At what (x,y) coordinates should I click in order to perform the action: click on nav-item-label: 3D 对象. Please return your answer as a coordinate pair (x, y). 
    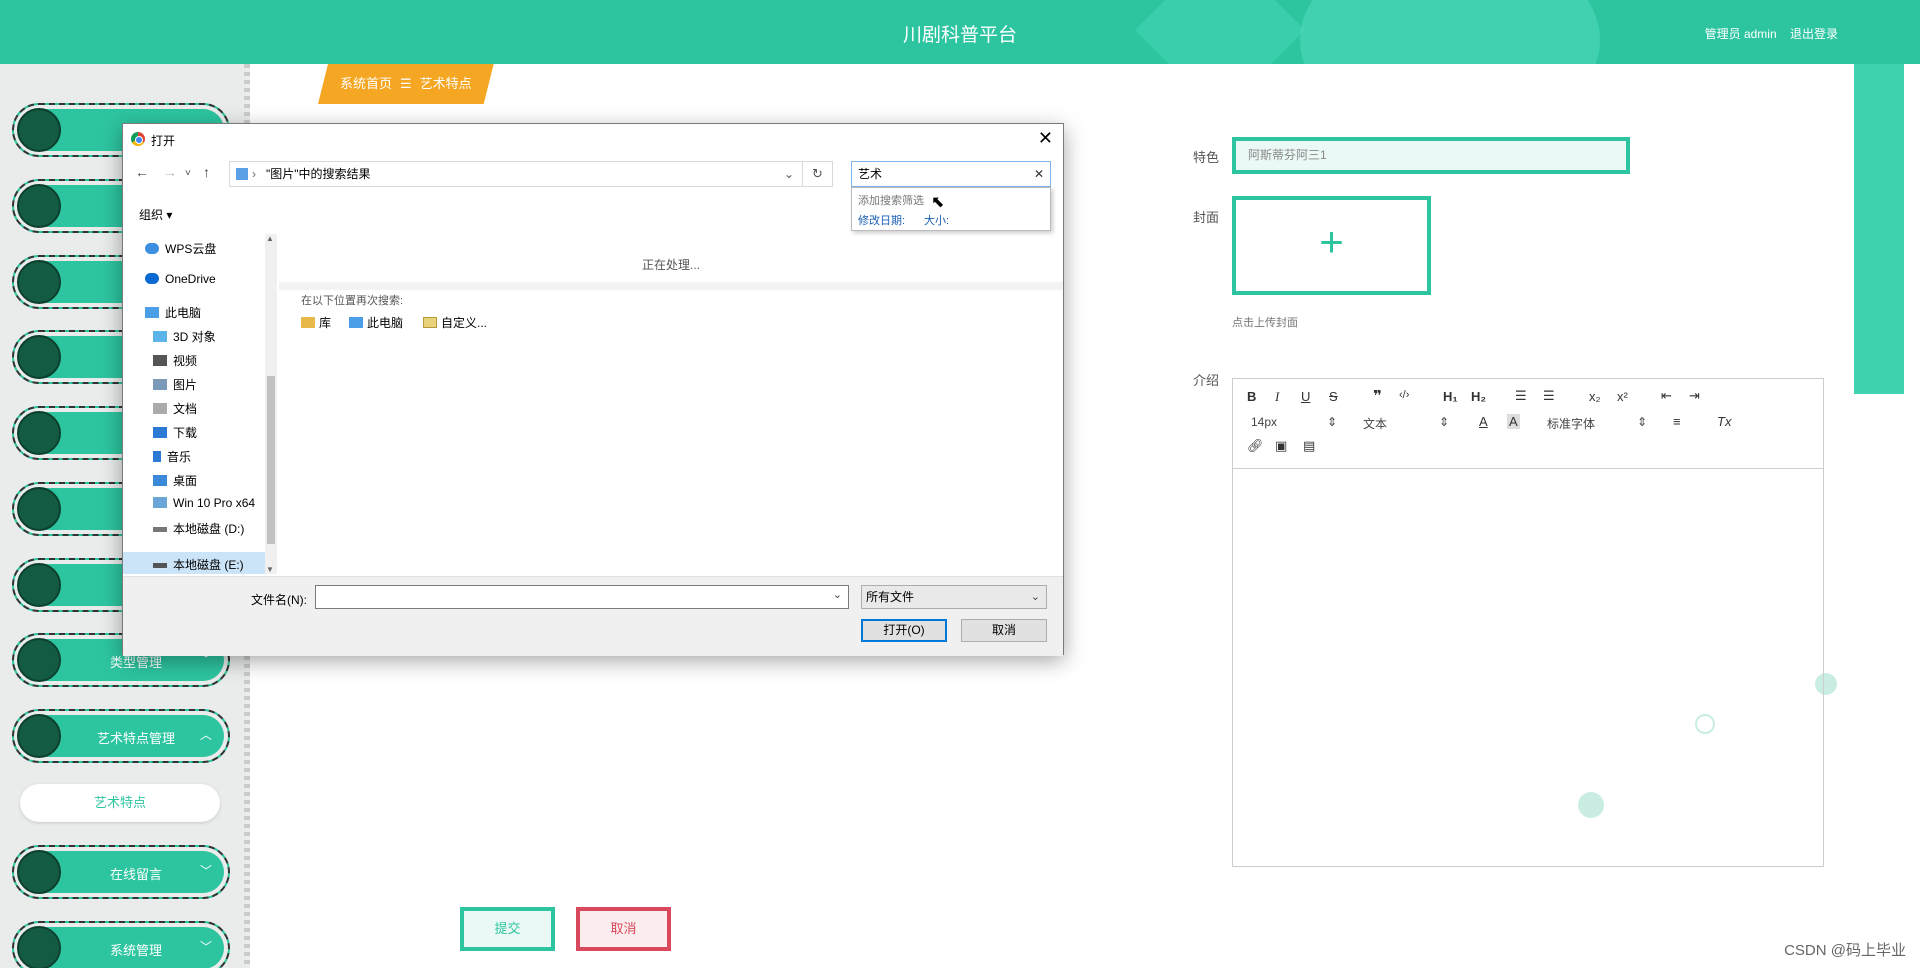
    Looking at the image, I should click on (194, 337).